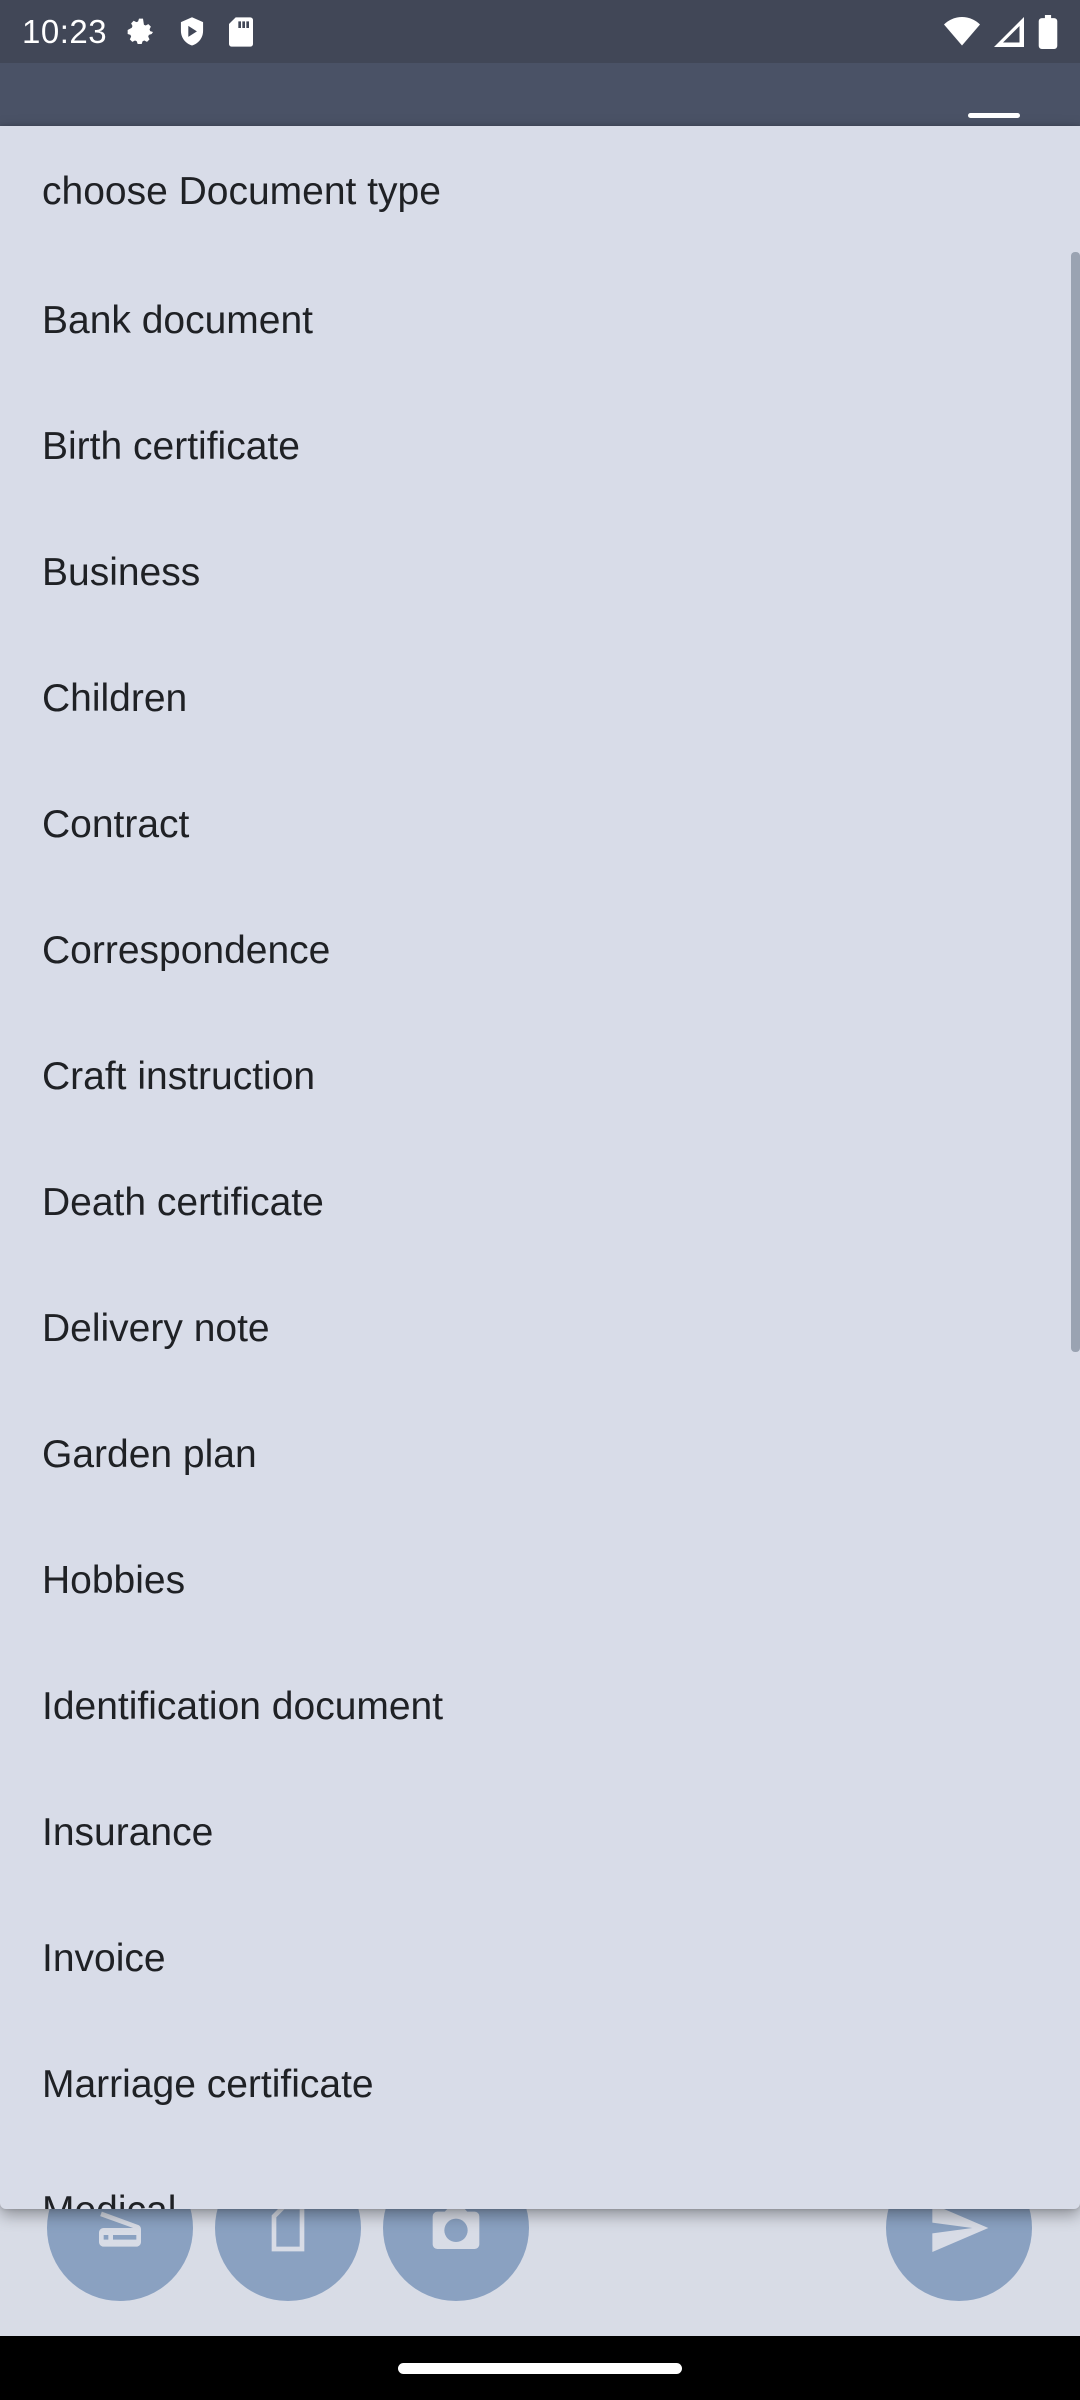  I want to click on dropdown-item-delivery-note: Delivery note, so click(540, 1329).